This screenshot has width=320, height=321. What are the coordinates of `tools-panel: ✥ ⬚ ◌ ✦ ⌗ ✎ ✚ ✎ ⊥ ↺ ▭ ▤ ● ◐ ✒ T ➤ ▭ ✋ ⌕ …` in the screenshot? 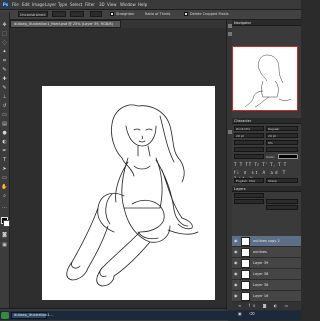 It's located at (5, 162).